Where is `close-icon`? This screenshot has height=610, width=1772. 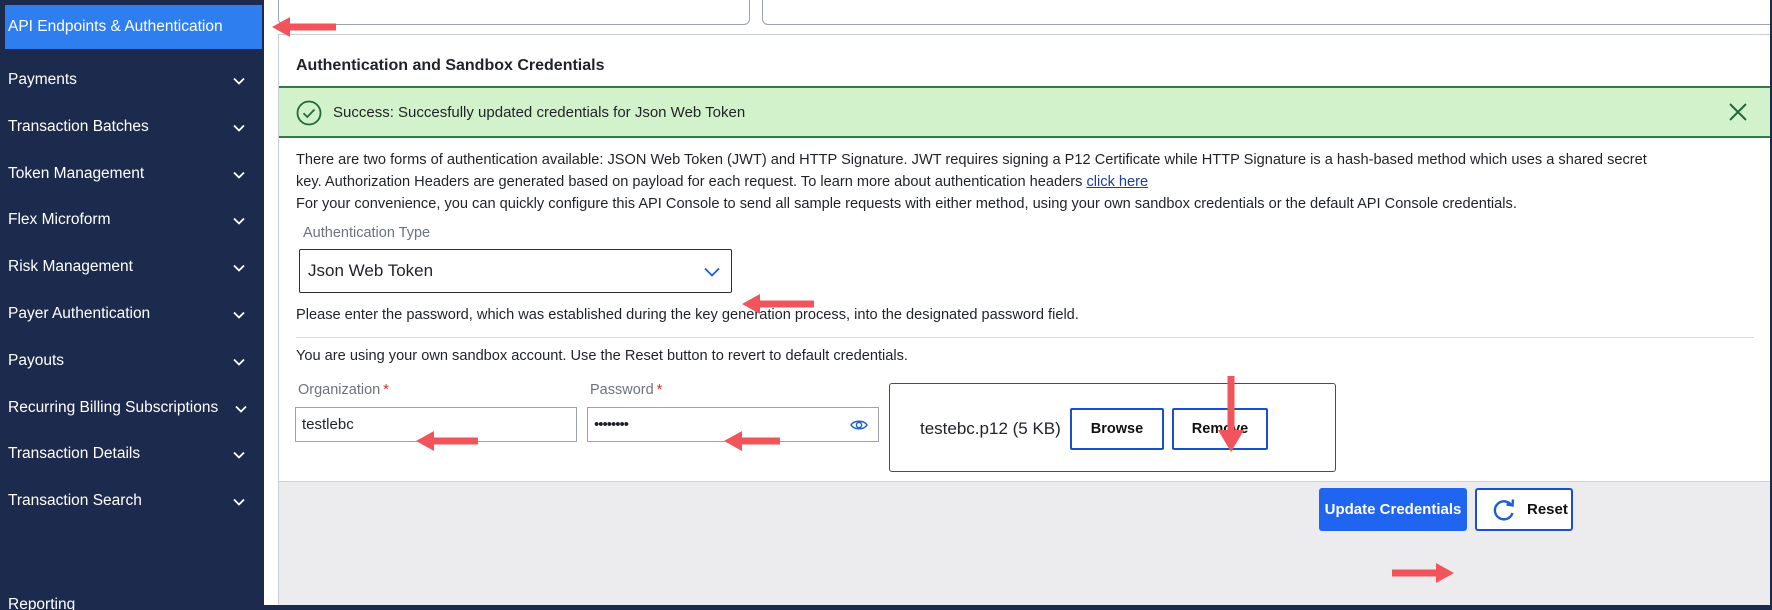
close-icon is located at coordinates (1738, 112).